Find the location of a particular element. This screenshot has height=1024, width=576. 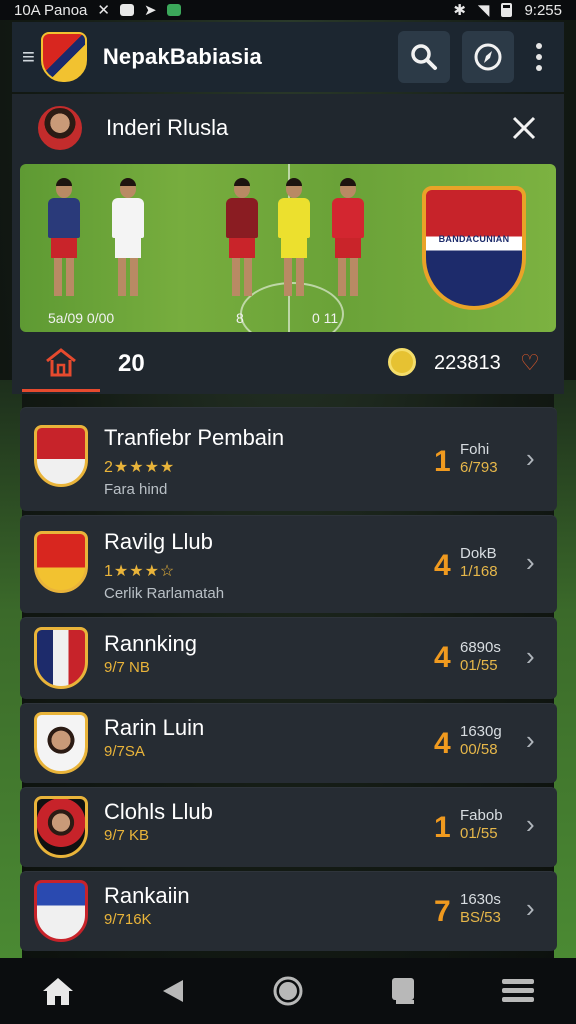

status-left: 10A Panoa ✕ ➤ is located at coordinates (97, 10).